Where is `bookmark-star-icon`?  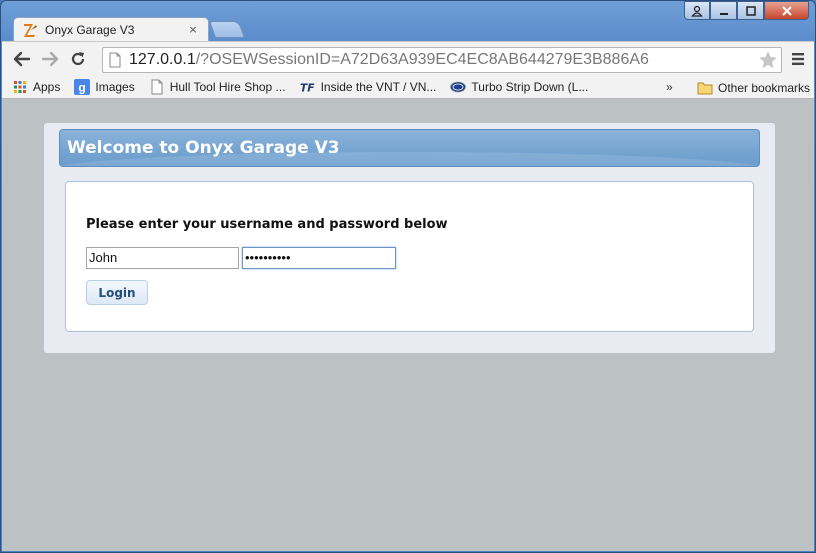
bookmark-star-icon is located at coordinates (768, 62).